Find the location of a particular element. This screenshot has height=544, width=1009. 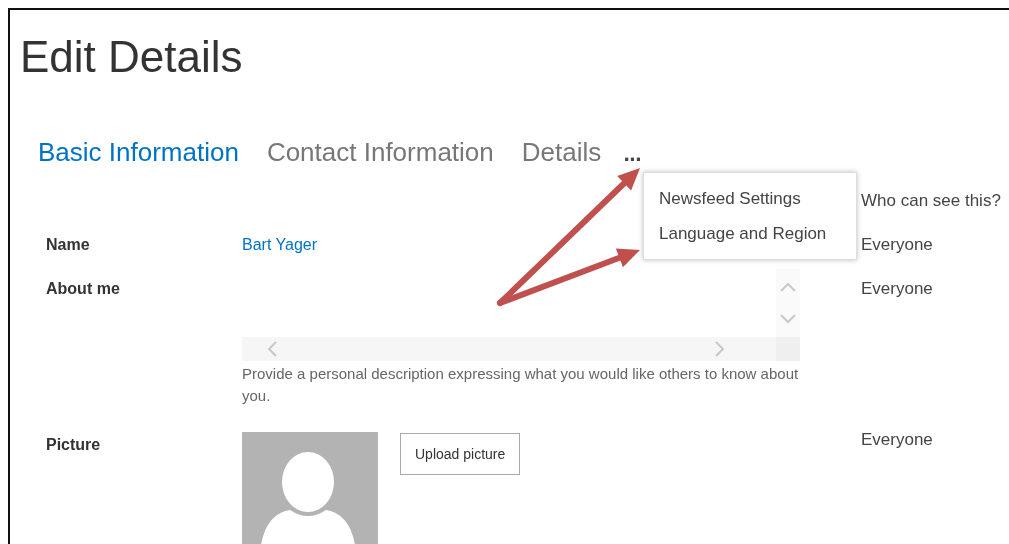

name-value: Bart Yager is located at coordinates (279, 245).